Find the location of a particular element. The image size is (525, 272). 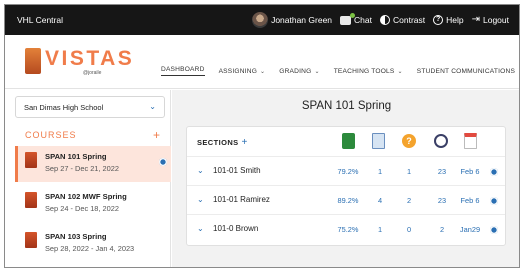

section-to-grade: 4 is located at coordinates (380, 200).